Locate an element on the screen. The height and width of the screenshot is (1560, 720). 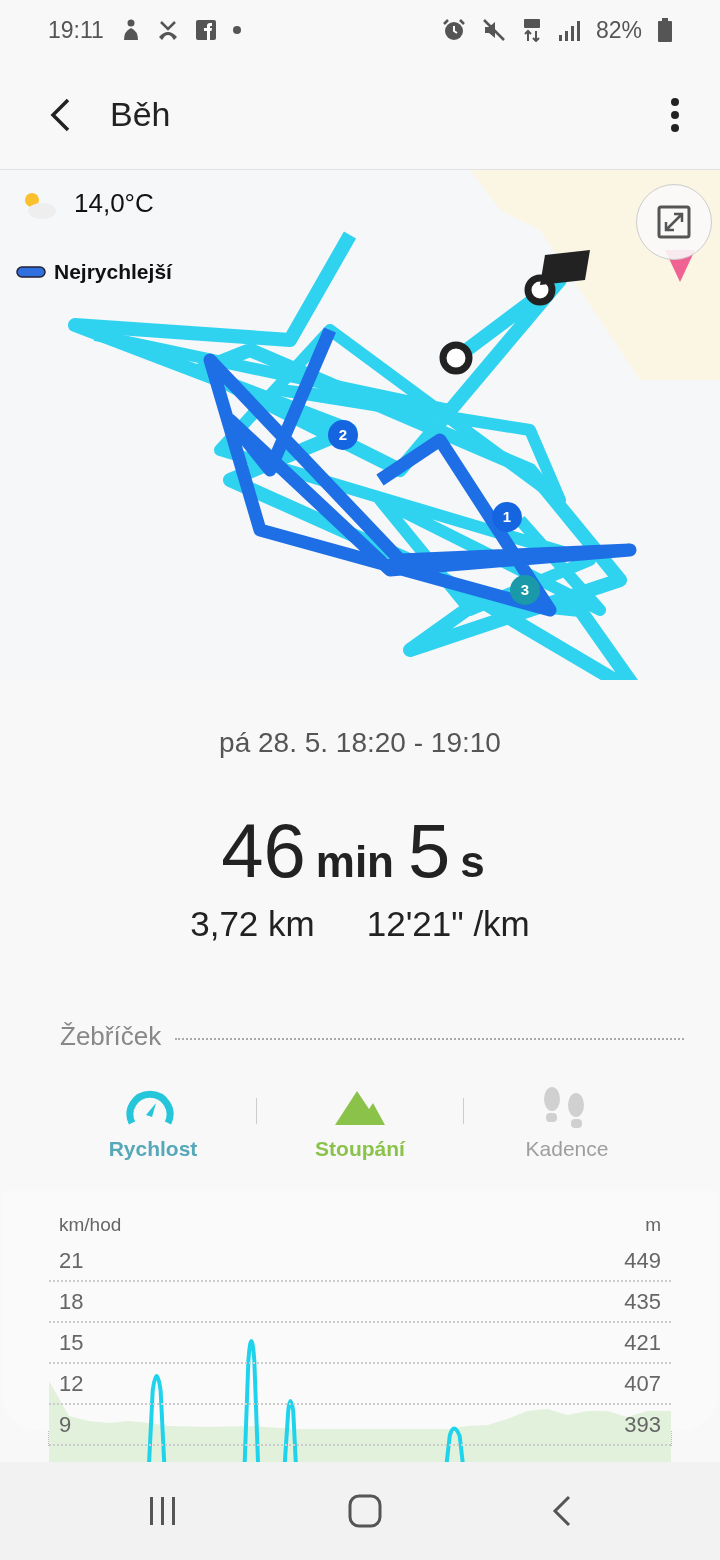
screen-title: Běh is located at coordinates (140, 114).